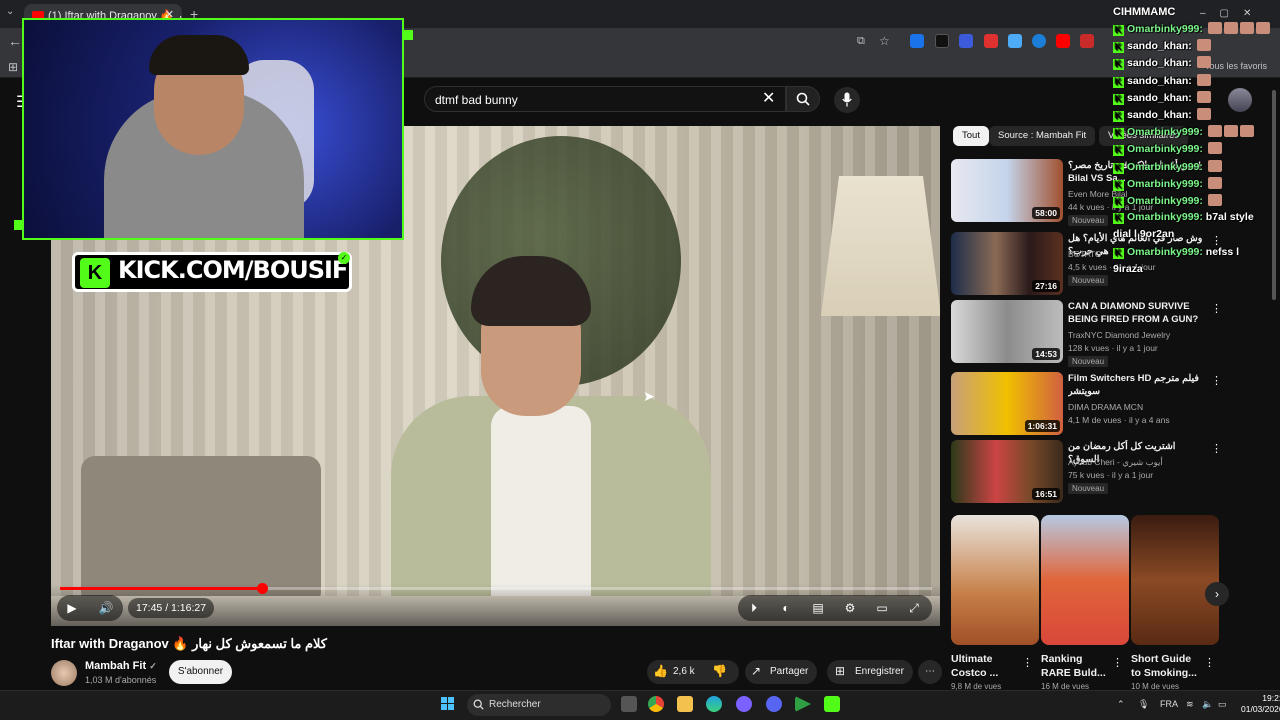  What do you see at coordinates (1143, 704) in the screenshot?
I see `microphone-icon: 🎙` at bounding box center [1143, 704].